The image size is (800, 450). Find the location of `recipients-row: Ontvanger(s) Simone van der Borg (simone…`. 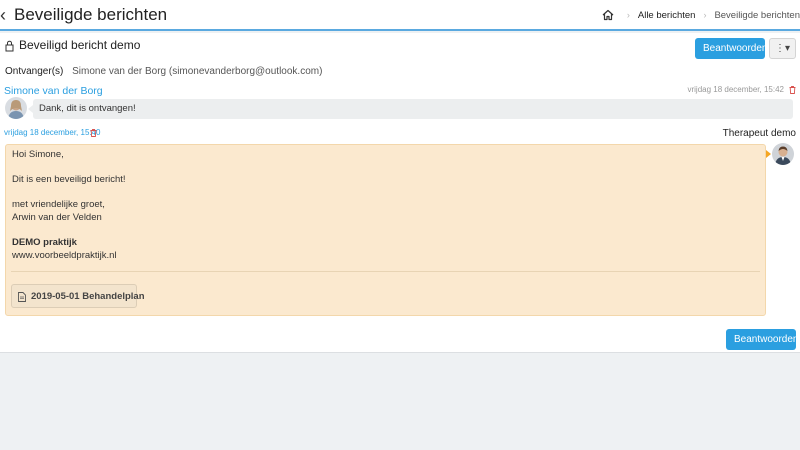

recipients-row: Ontvanger(s) Simone van der Borg (simone… is located at coordinates (163, 72).